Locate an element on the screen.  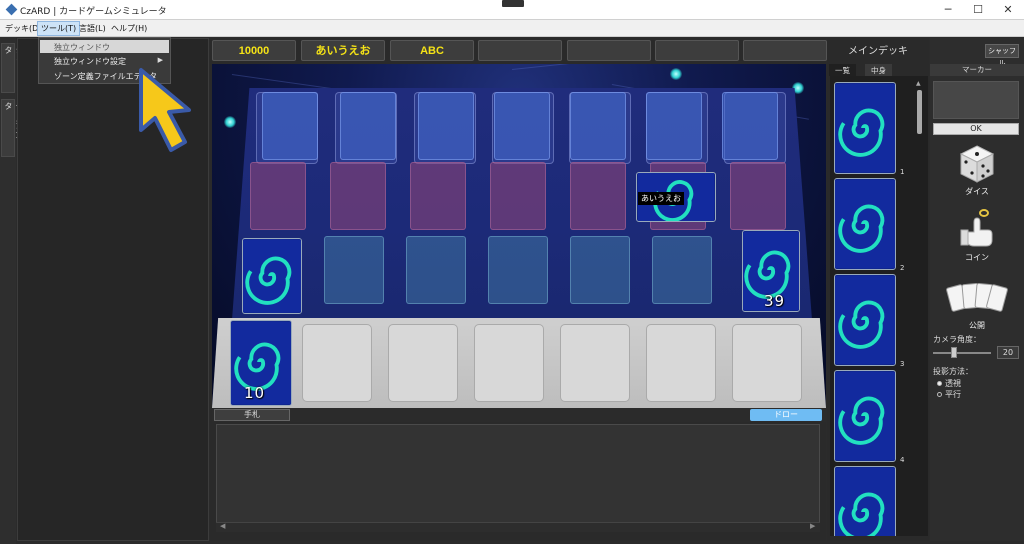
minimize-button: ─ is located at coordinates (948, 10).